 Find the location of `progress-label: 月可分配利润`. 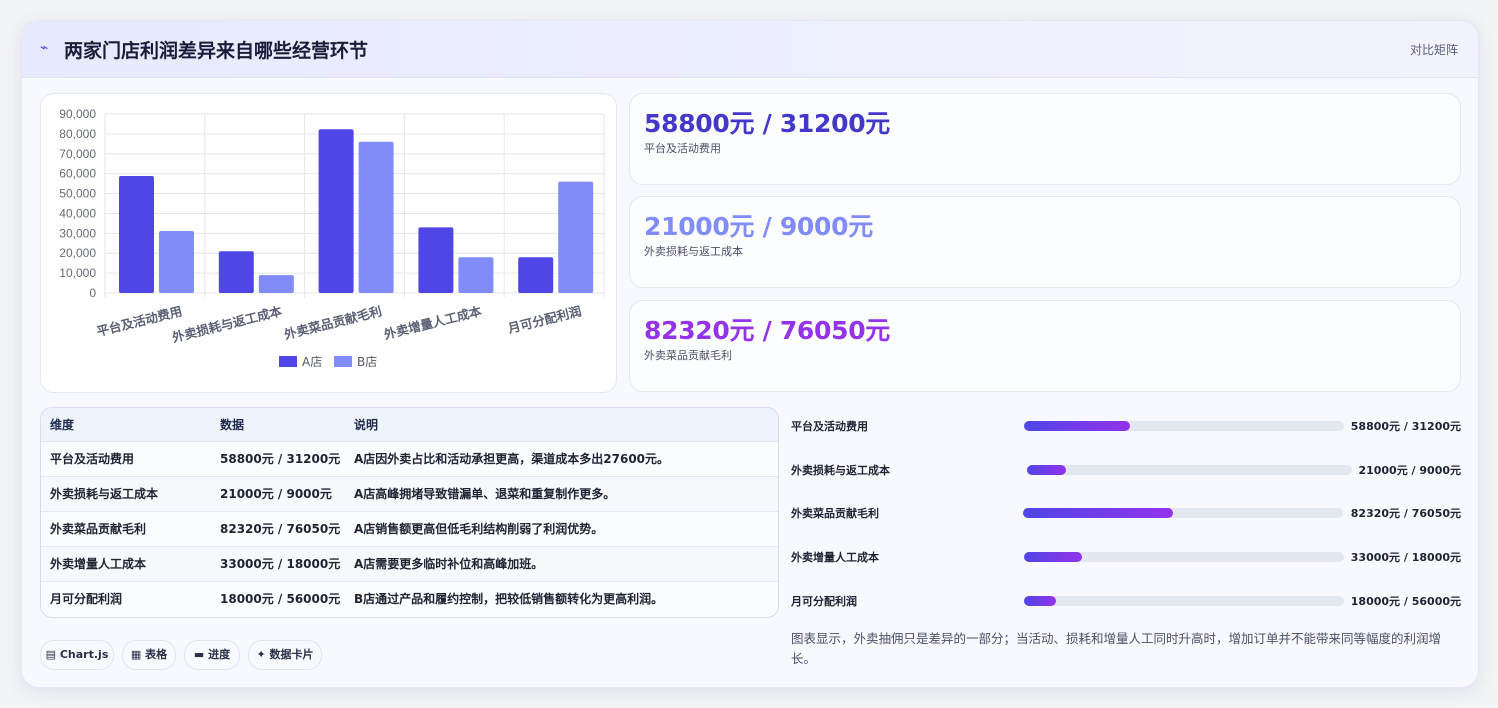

progress-label: 月可分配利润 is located at coordinates (824, 601).